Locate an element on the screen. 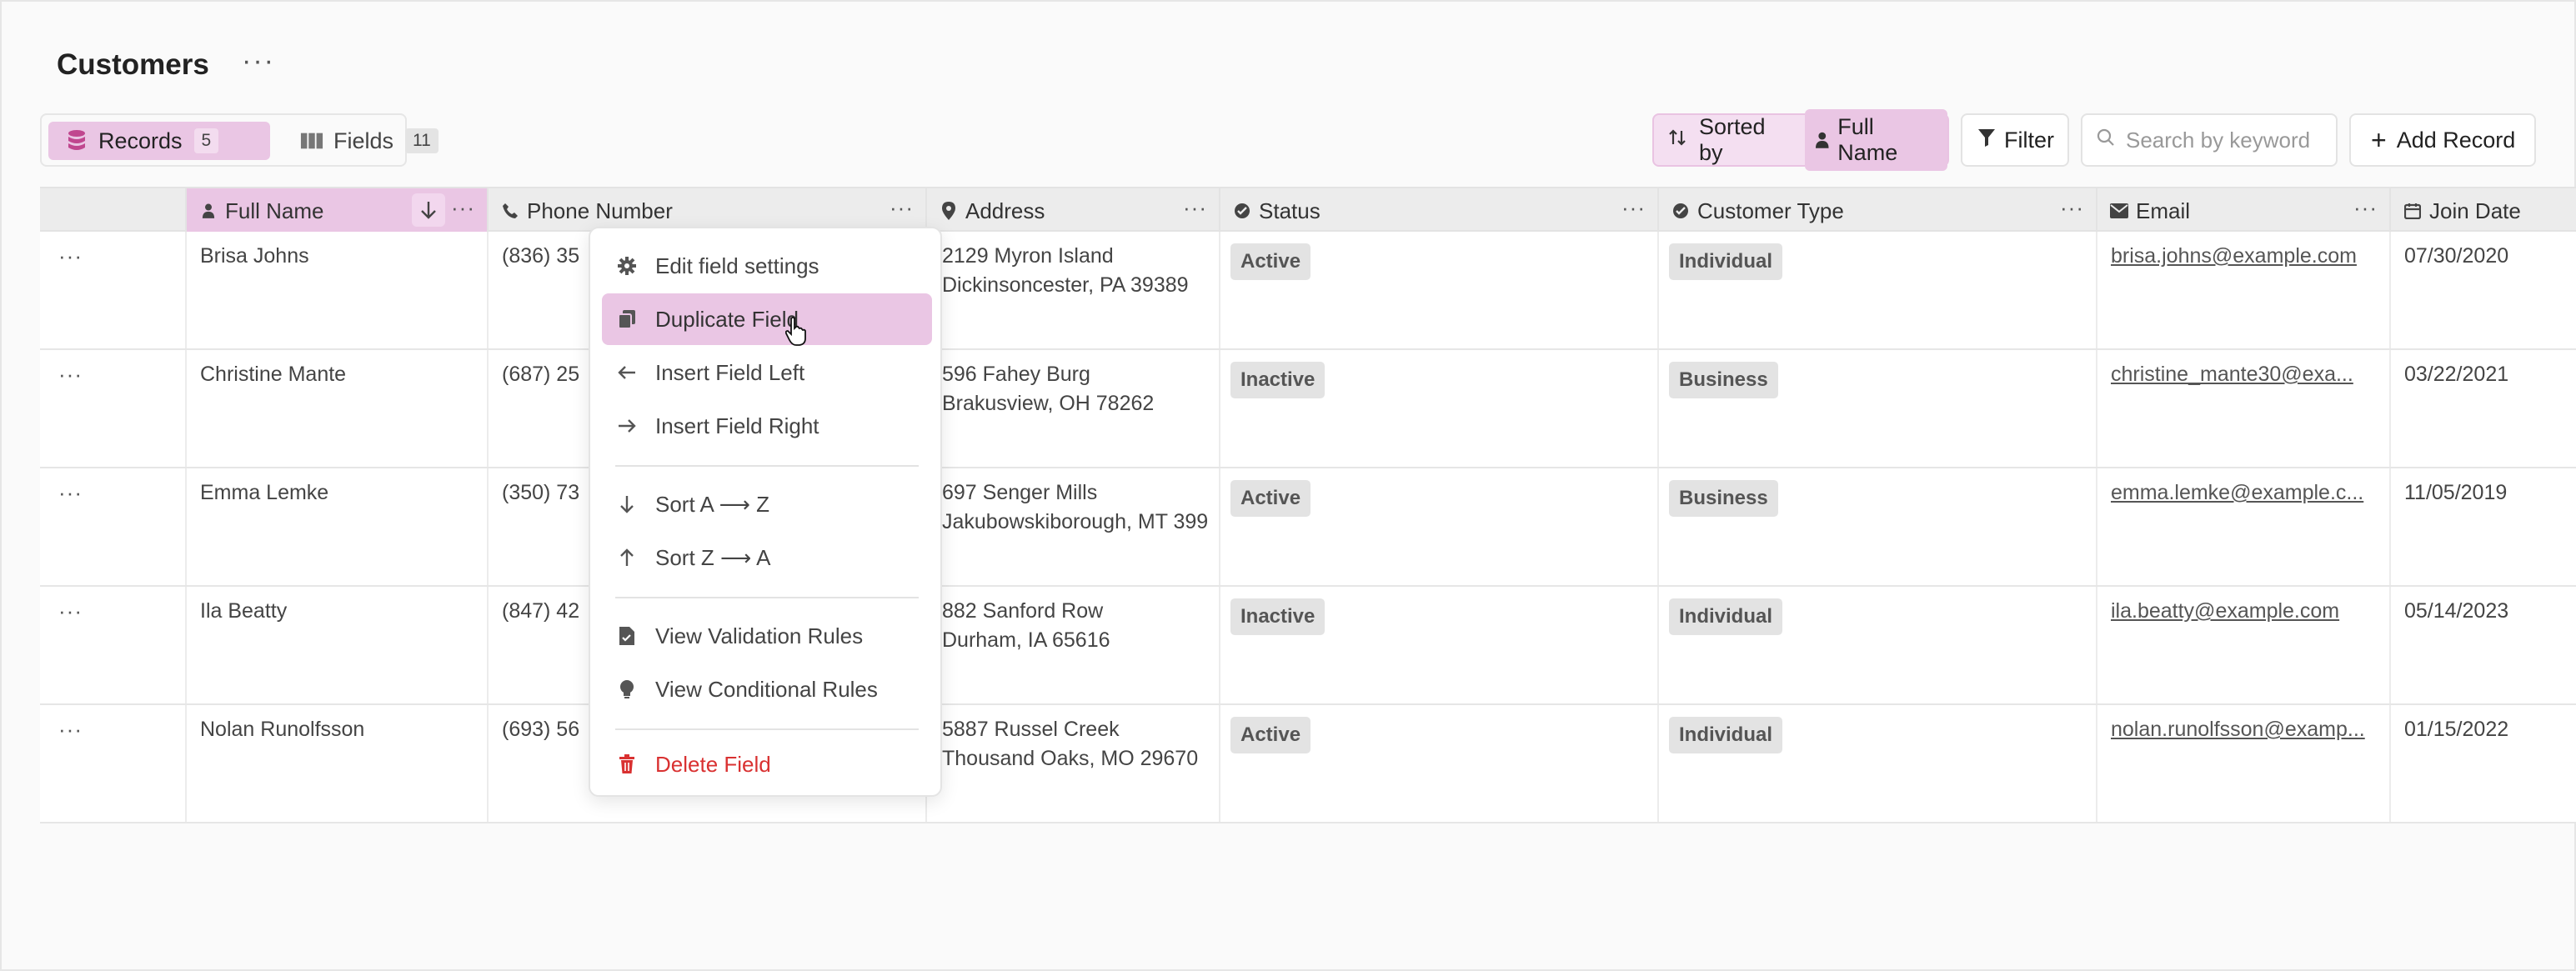 Image resolution: width=2576 pixels, height=971 pixels. cell-email: brisa.johns@example.com is located at coordinates (2244, 290).